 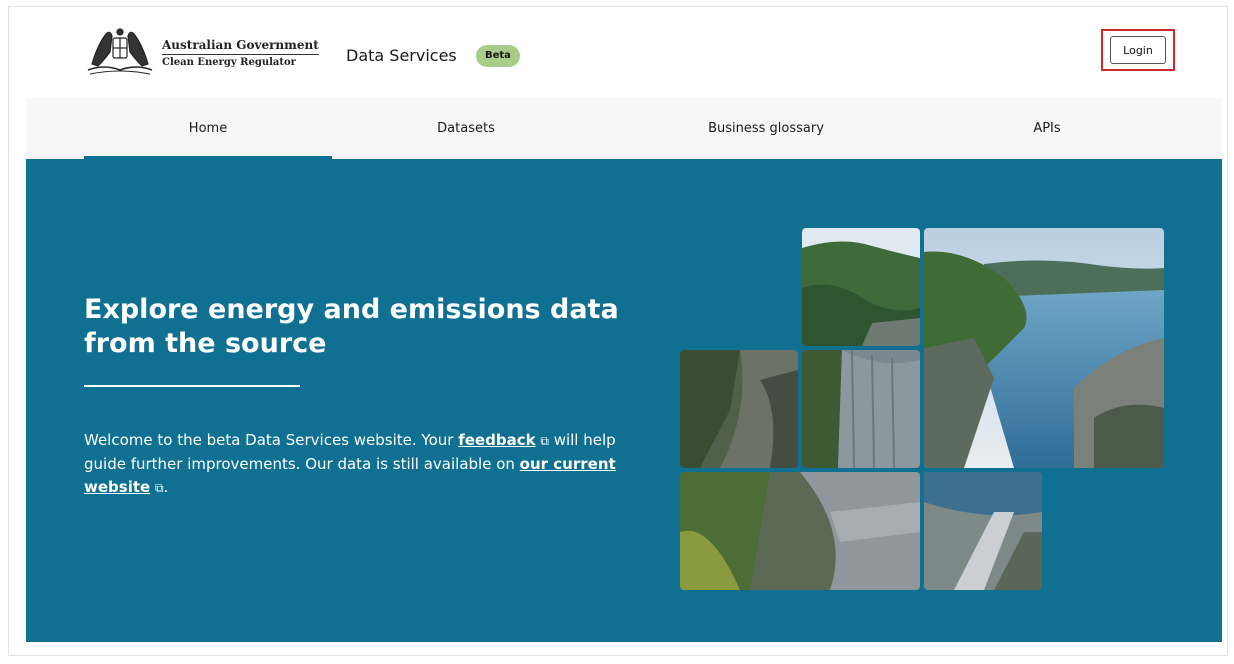 I want to click on gov-name: Australian Government, so click(x=240, y=46).